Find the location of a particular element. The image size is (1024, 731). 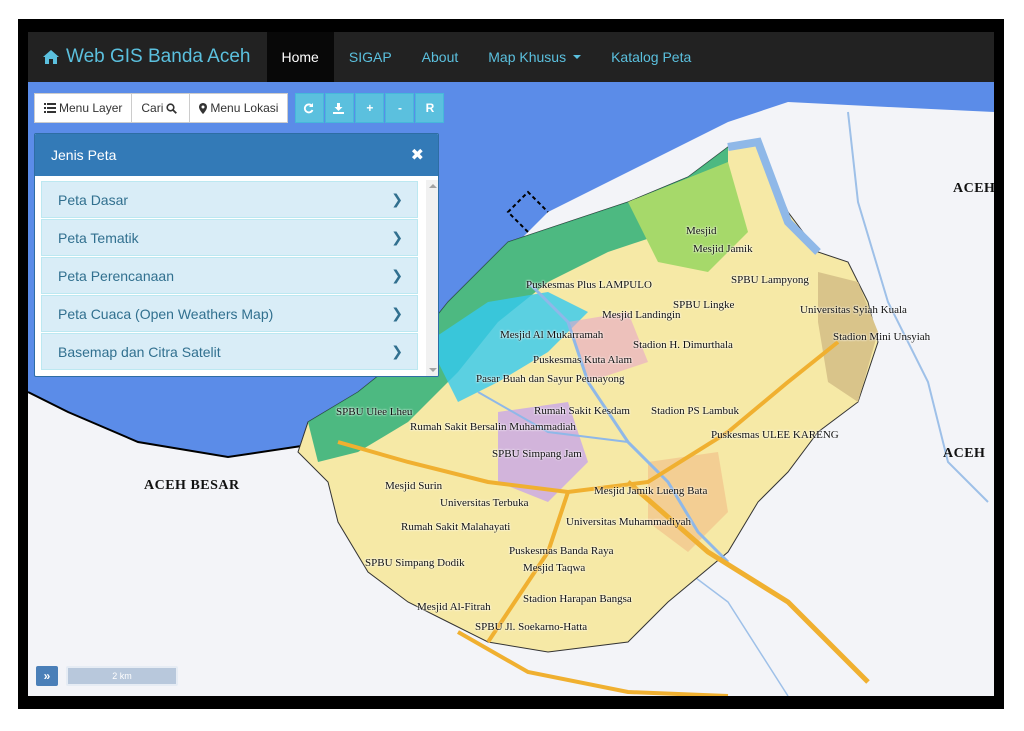

panel-item-peta-dasar: Peta Dasar ❯ is located at coordinates (229, 199).